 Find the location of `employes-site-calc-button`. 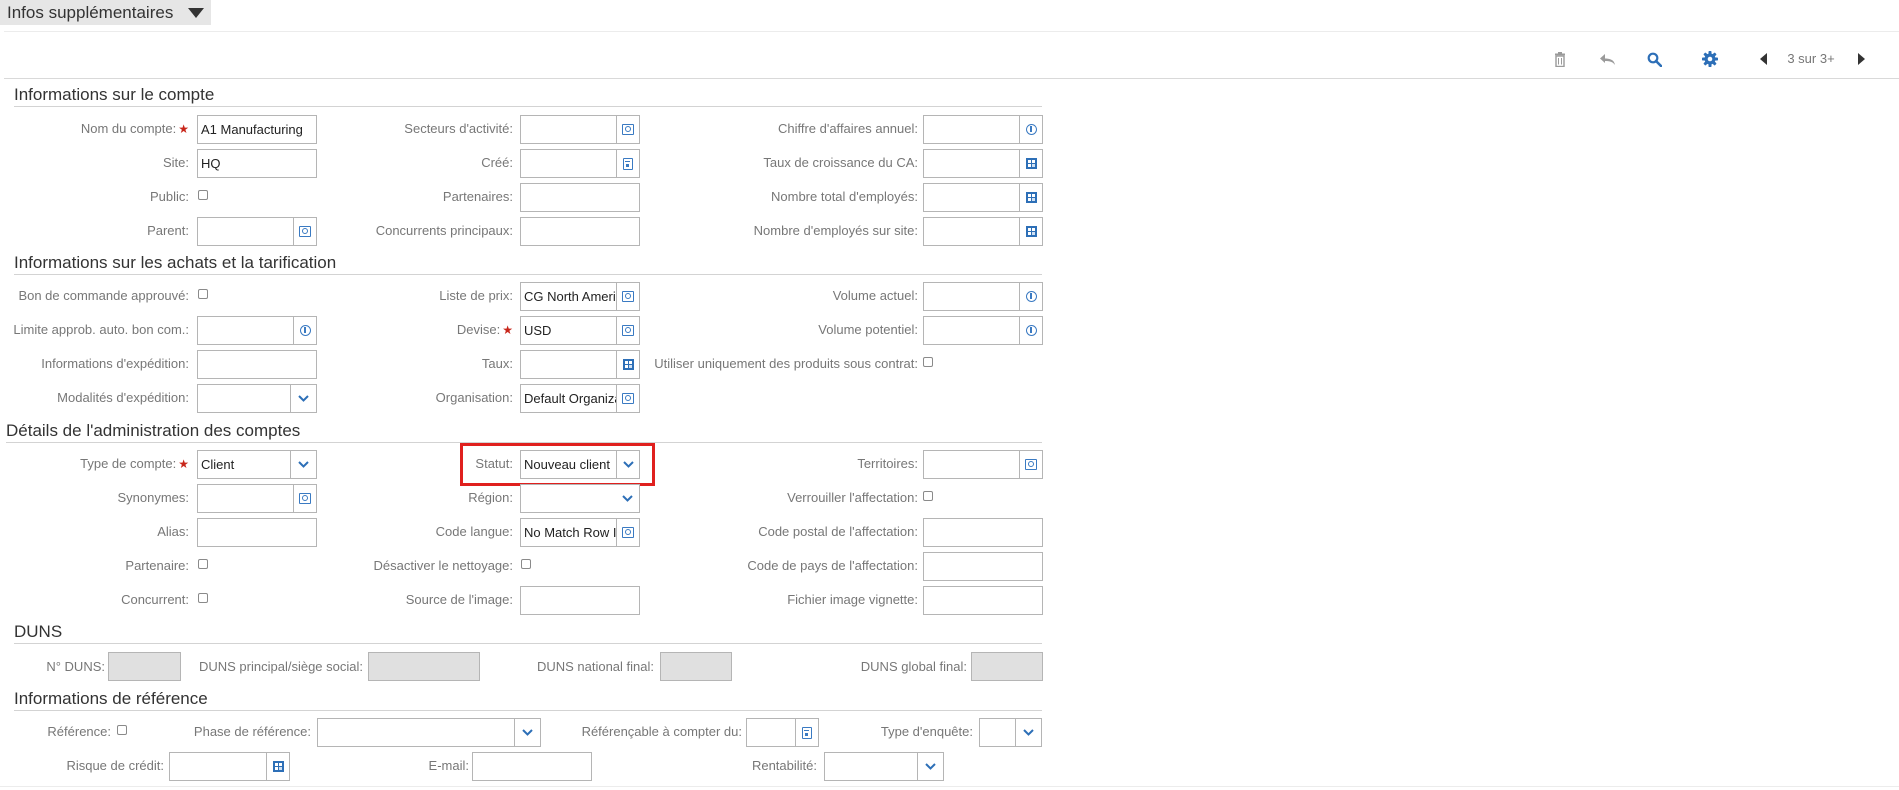

employes-site-calc-button is located at coordinates (1030, 231).